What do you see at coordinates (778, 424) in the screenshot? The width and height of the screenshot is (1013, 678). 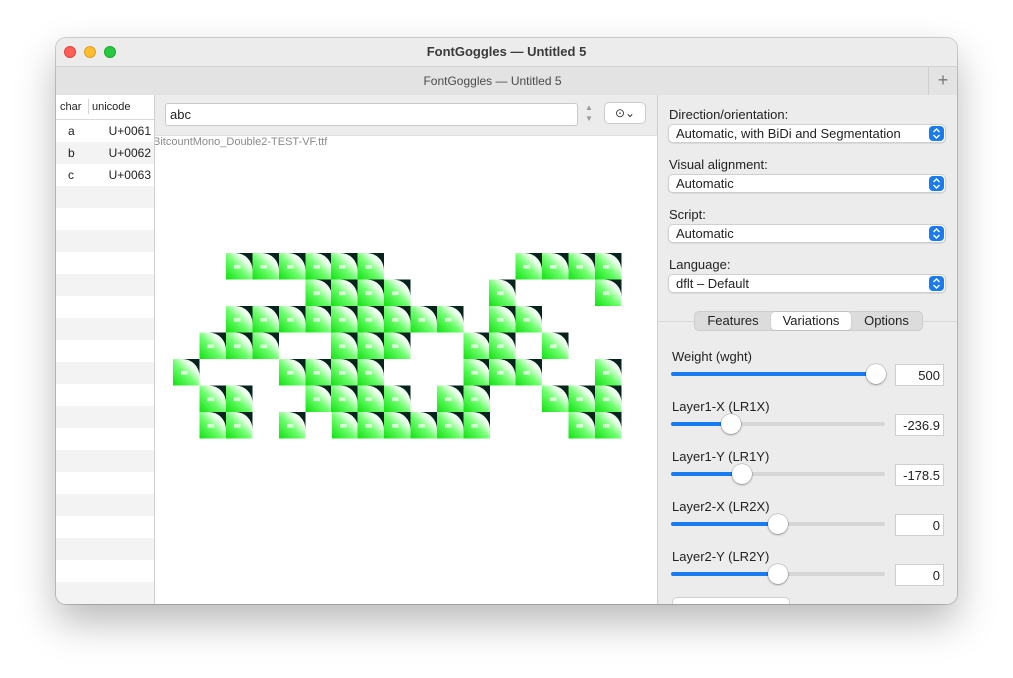 I see `slider-lr1x` at bounding box center [778, 424].